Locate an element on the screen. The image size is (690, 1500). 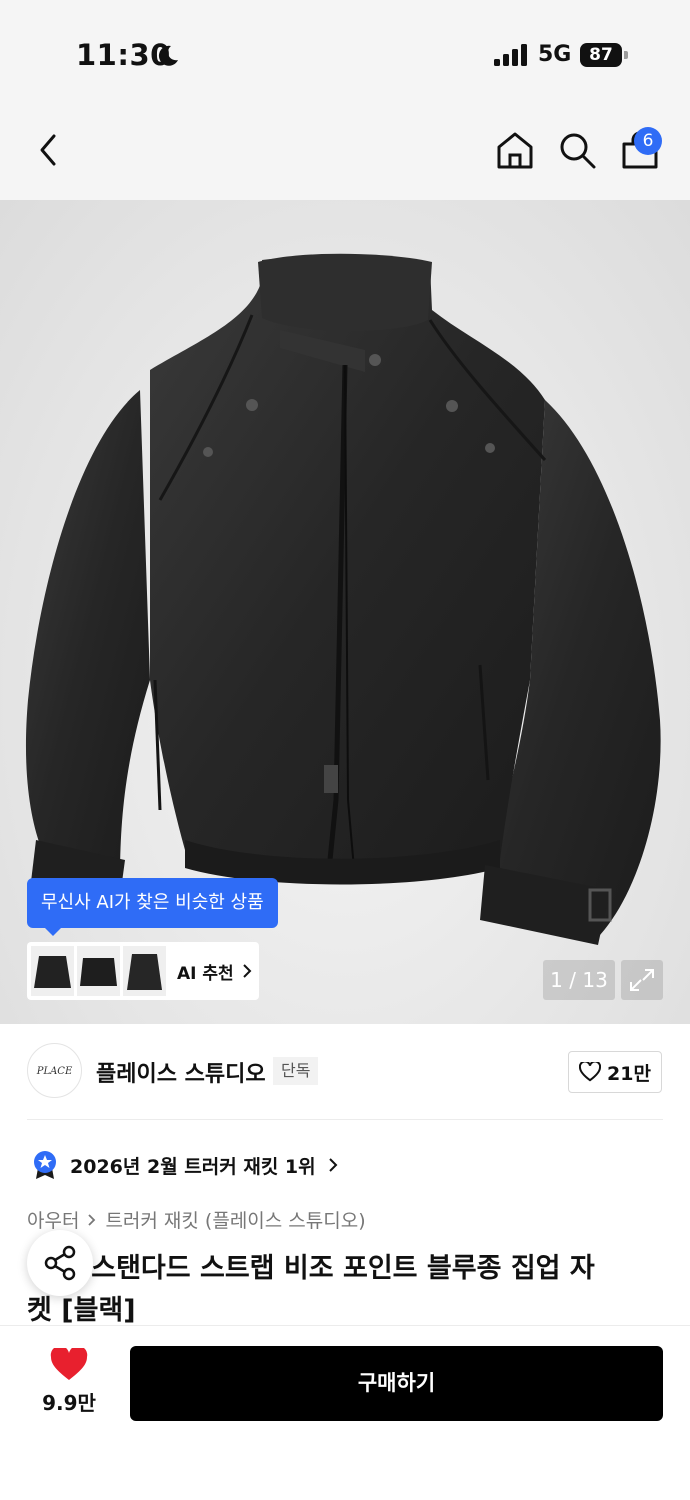
ai-recommend-card: AI 추천 is located at coordinates (143, 971).